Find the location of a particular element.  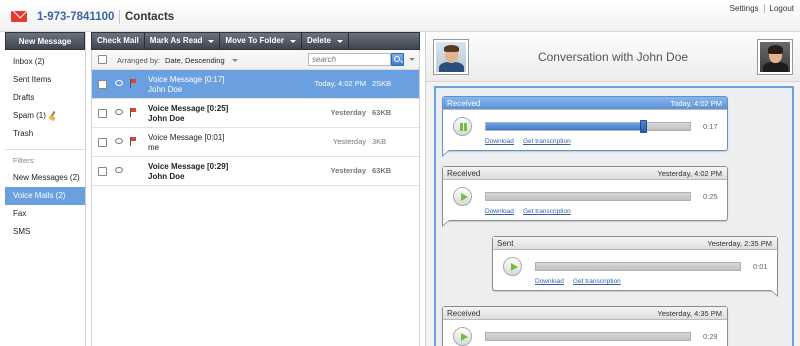

audio-duration: 0:29 is located at coordinates (710, 336).